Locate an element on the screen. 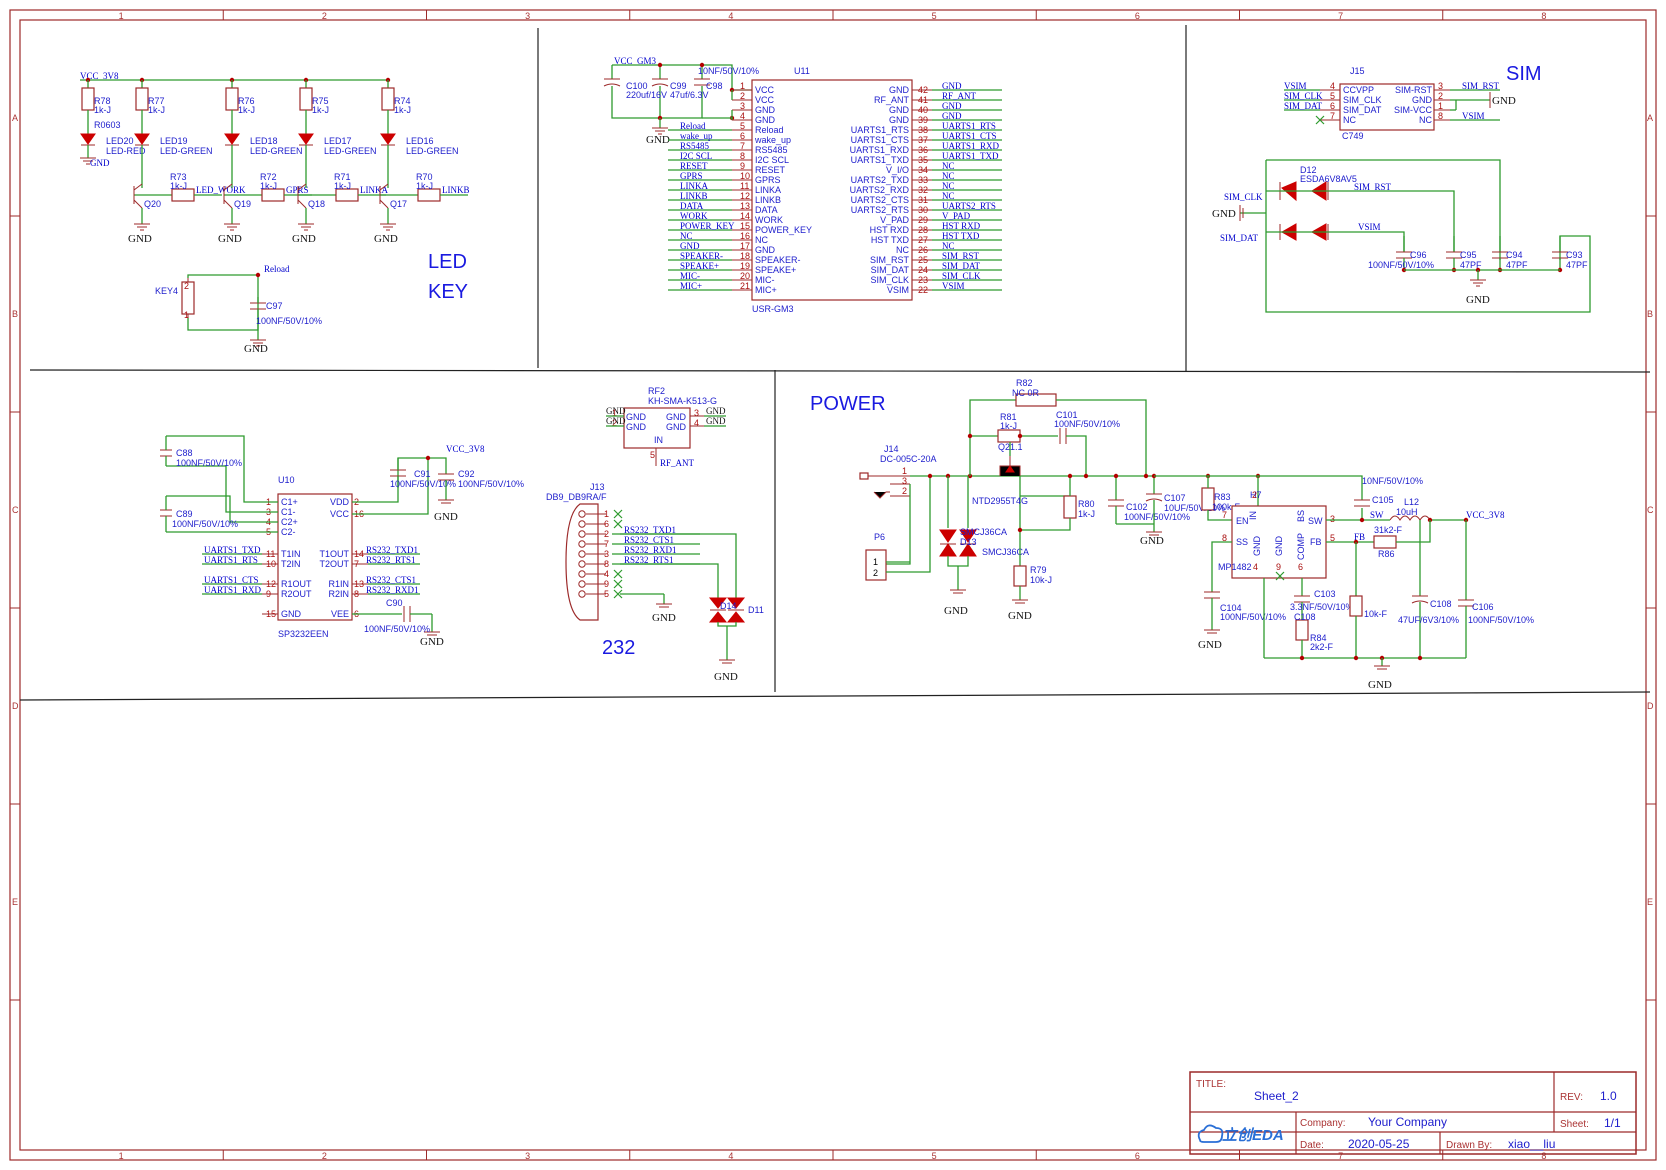 This screenshot has height=1170, width=1666. pin-nc-num: 9 is located at coordinates (1278, 567).